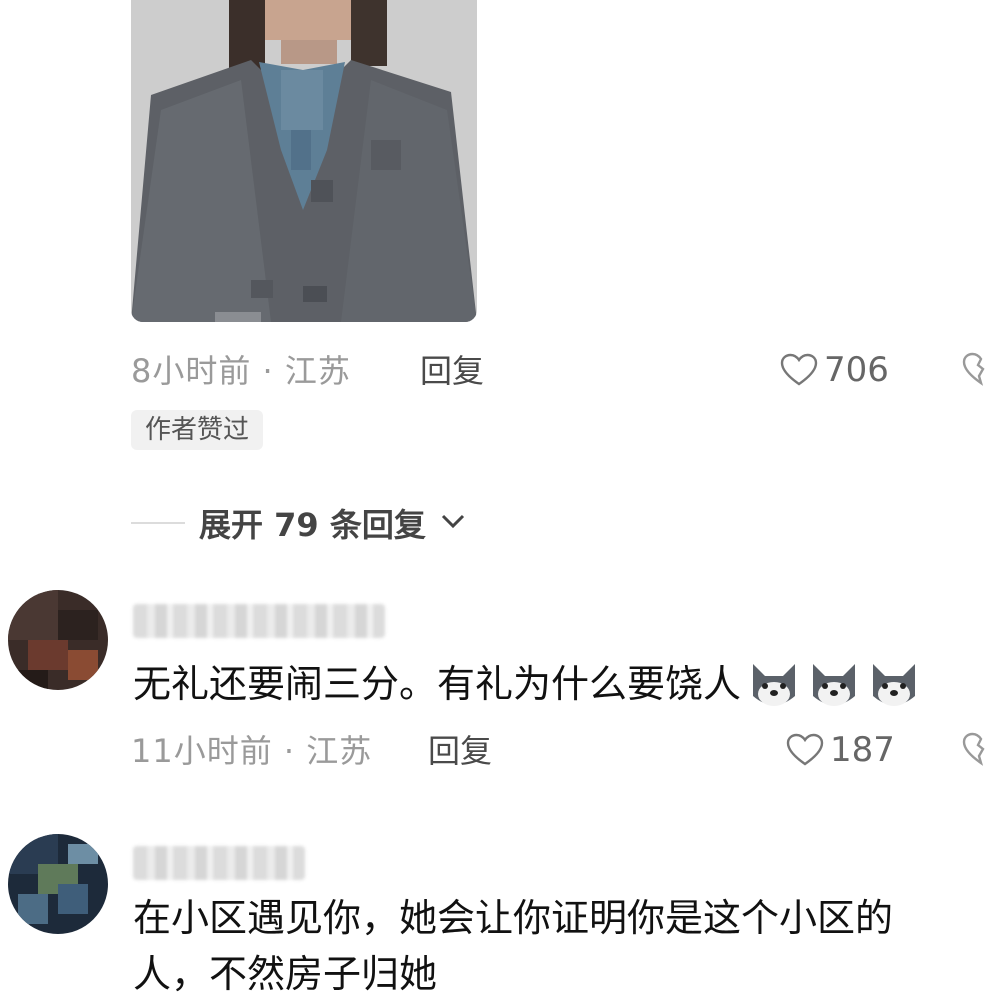 This screenshot has height=1002, width=1000. I want to click on comment-text: 无礼还要闹三分。有礼为什么要饶人, so click(437, 684).